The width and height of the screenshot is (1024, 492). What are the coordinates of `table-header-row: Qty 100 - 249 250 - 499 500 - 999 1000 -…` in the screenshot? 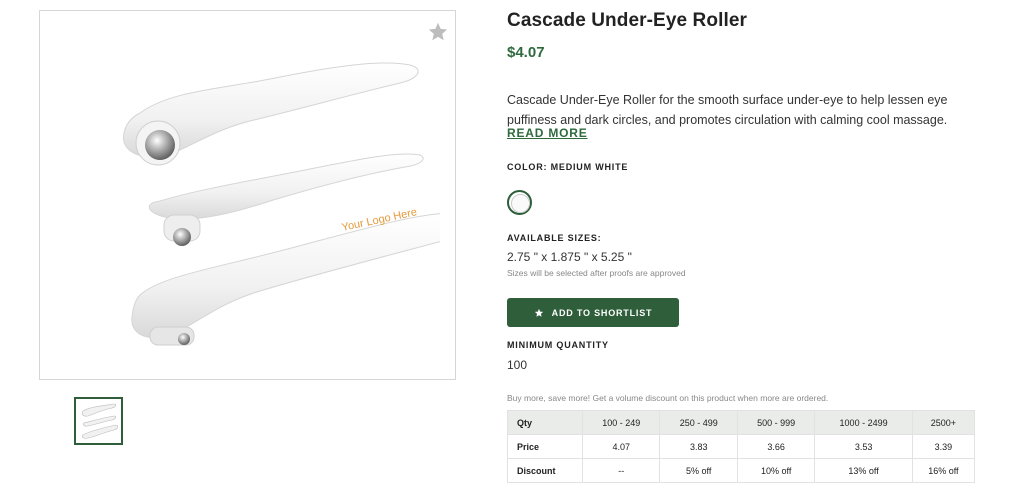 It's located at (741, 422).